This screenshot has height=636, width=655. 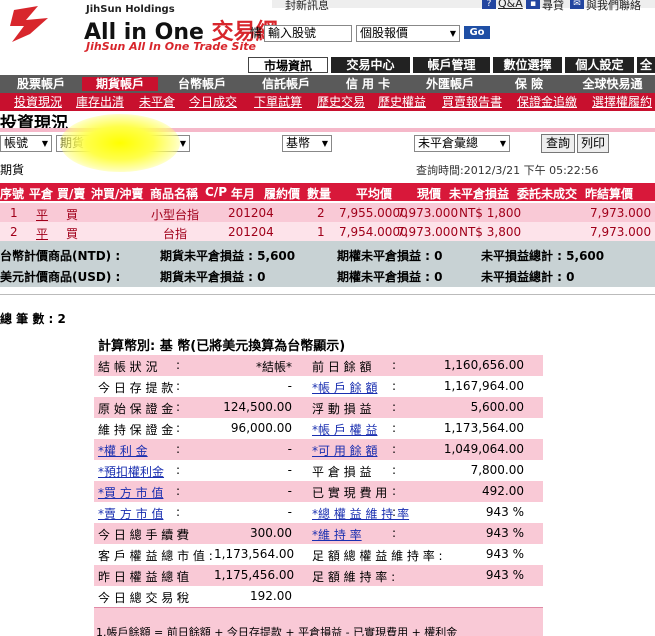 I want to click on menu-trade-center: 交易中心, so click(x=370, y=65).